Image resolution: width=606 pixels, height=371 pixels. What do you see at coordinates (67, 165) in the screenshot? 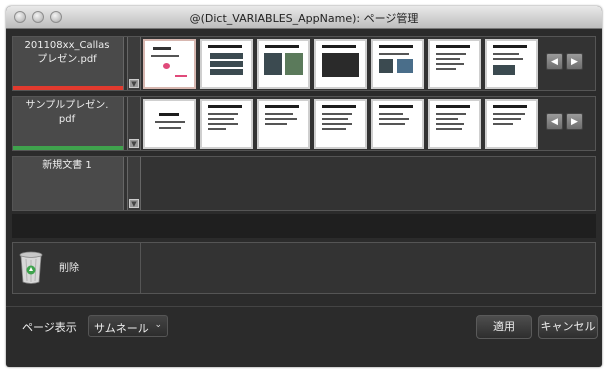
I see `document-name: 新規文書 1` at bounding box center [67, 165].